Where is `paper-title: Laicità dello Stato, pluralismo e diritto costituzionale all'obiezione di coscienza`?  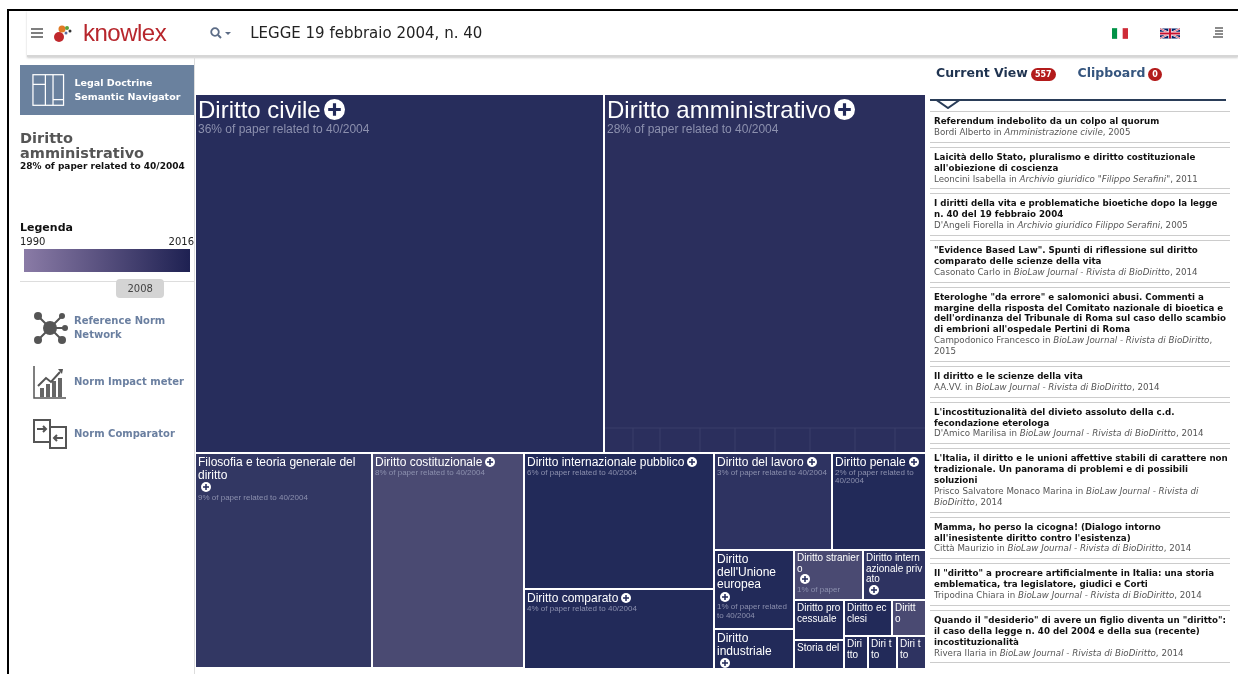
paper-title: Laicità dello Stato, pluralismo e diritto costituzionale all'obiezione di coscienza is located at coordinates (1065, 162).